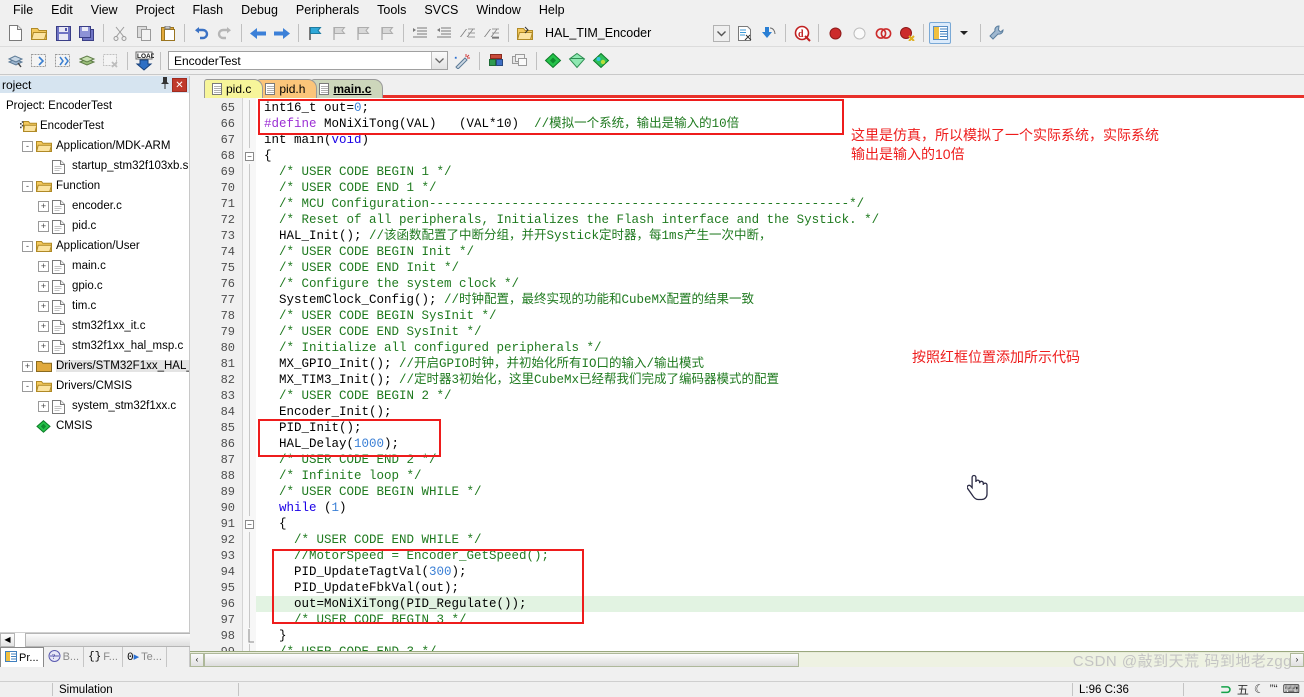 The width and height of the screenshot is (1304, 697). What do you see at coordinates (179, 84) in the screenshot?
I see `close-icon: ✕` at bounding box center [179, 84].